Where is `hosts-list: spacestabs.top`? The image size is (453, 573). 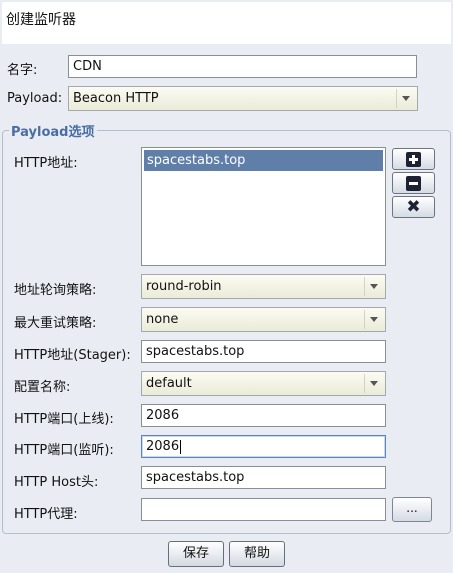
hosts-list: spacestabs.top is located at coordinates (263, 206).